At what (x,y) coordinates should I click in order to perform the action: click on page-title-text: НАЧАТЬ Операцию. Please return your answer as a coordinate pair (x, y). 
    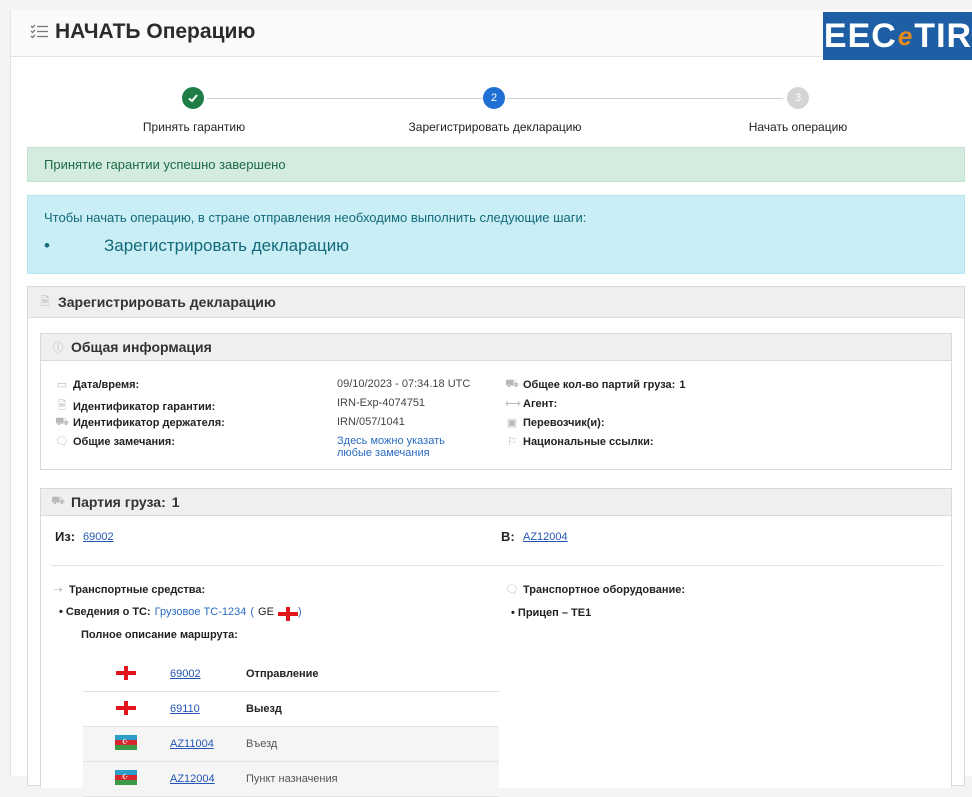
    Looking at the image, I should click on (155, 31).